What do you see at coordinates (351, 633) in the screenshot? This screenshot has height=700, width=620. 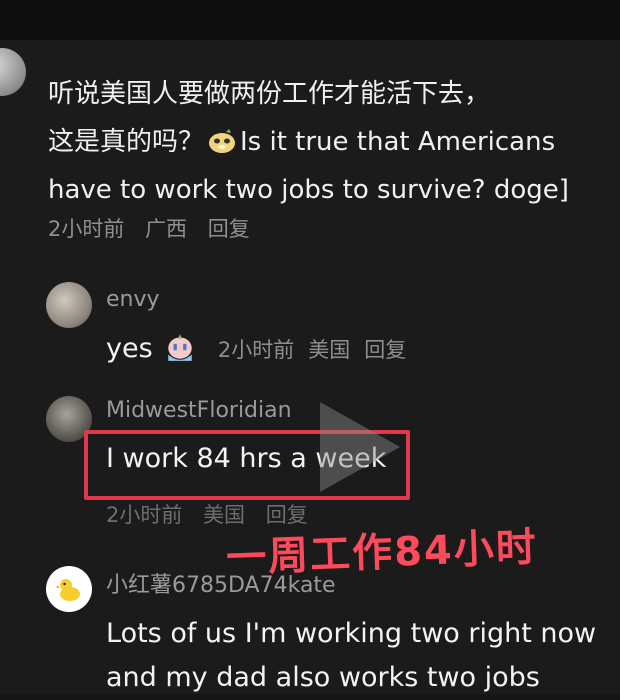 I see `reply-line: Lots of us I'm working two right now` at bounding box center [351, 633].